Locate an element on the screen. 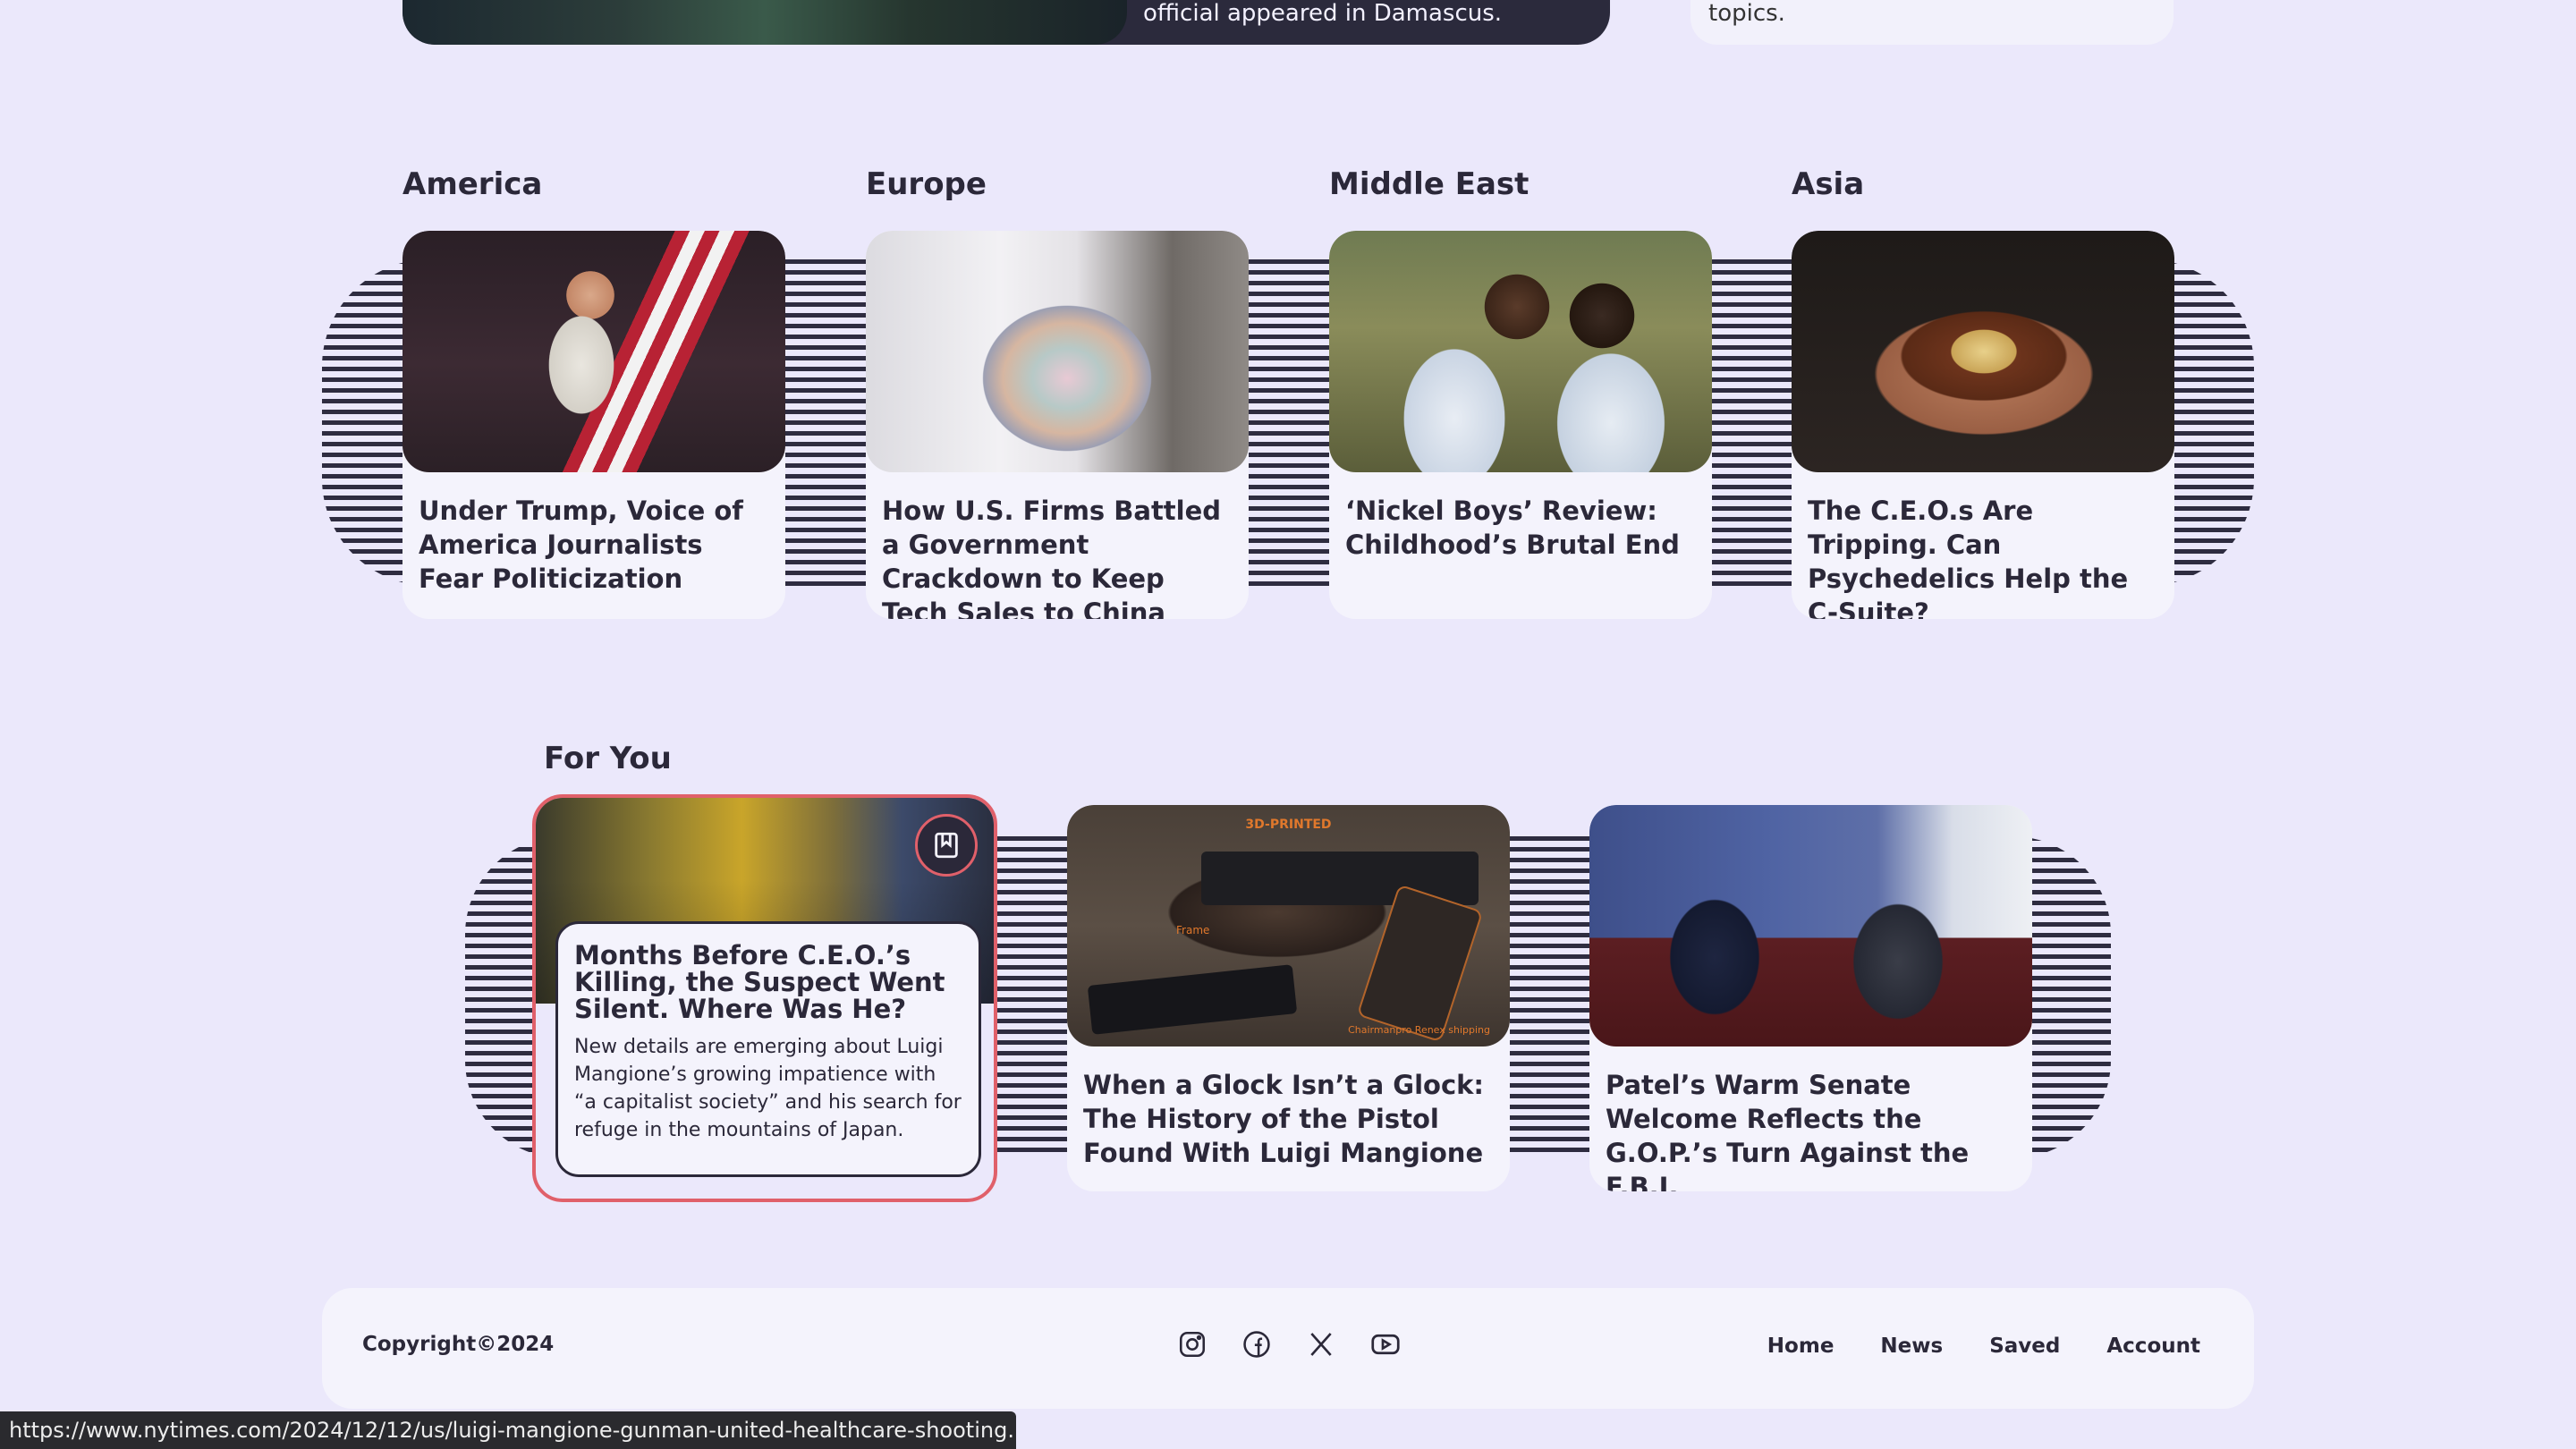  bookmark-button is located at coordinates (946, 845).